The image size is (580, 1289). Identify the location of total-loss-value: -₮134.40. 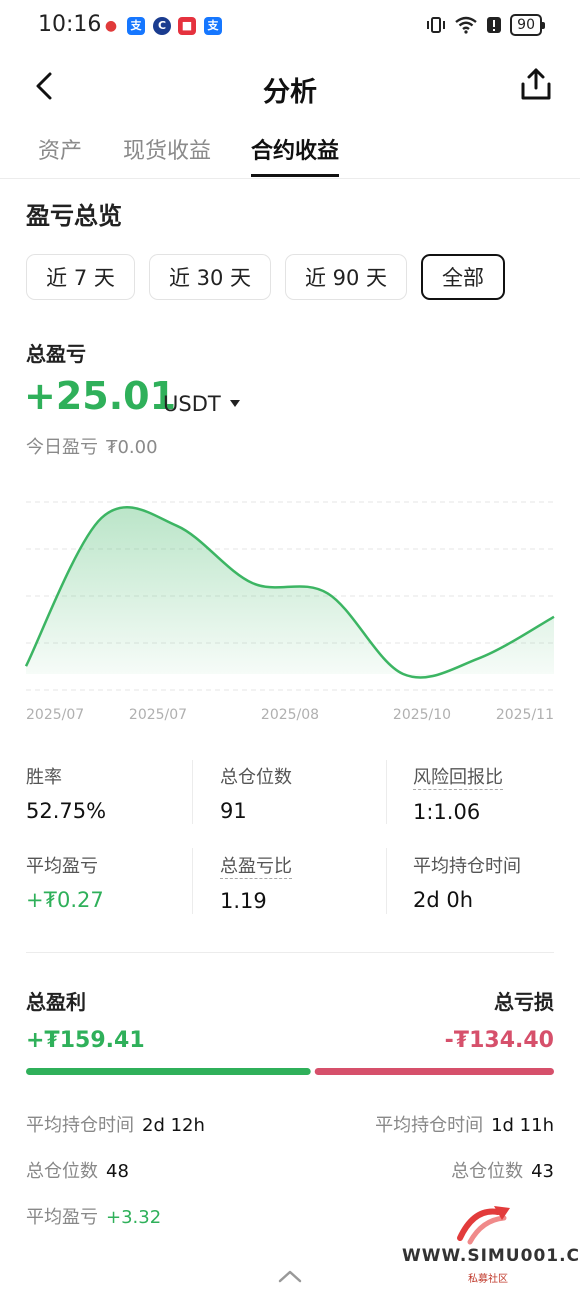
(499, 1040).